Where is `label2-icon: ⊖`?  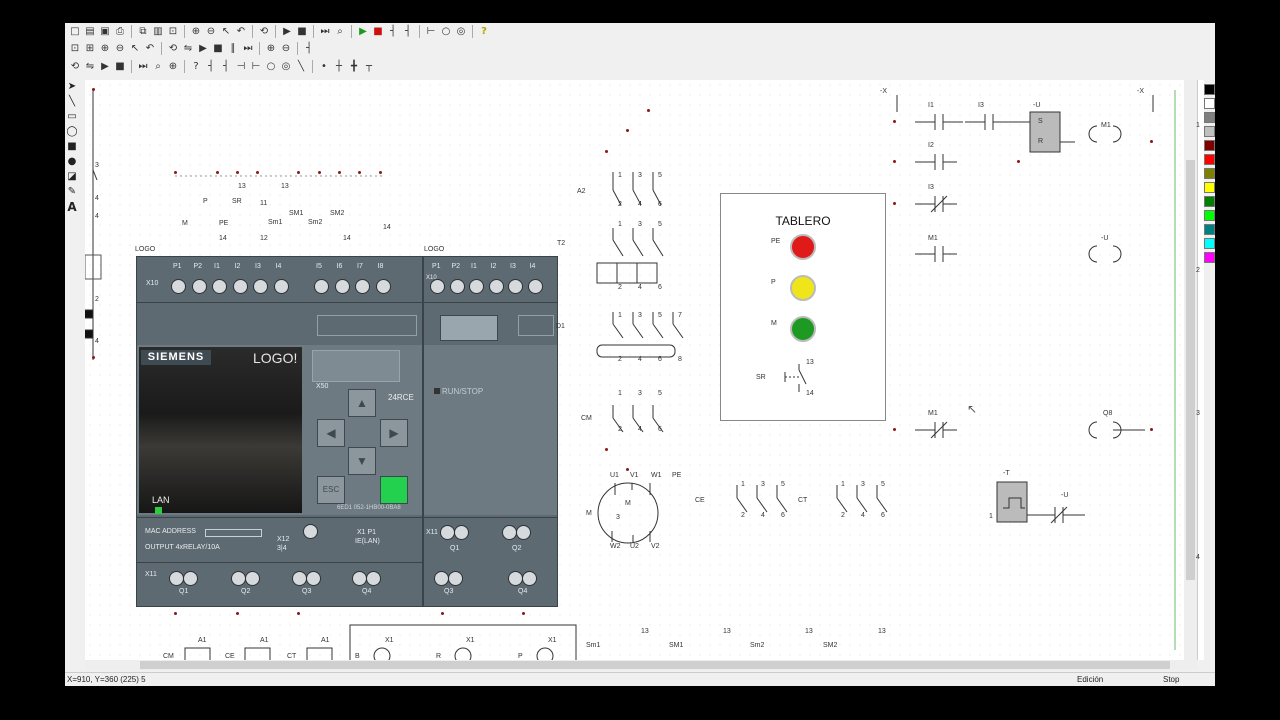
label2-icon: ⊖ is located at coordinates (286, 49).